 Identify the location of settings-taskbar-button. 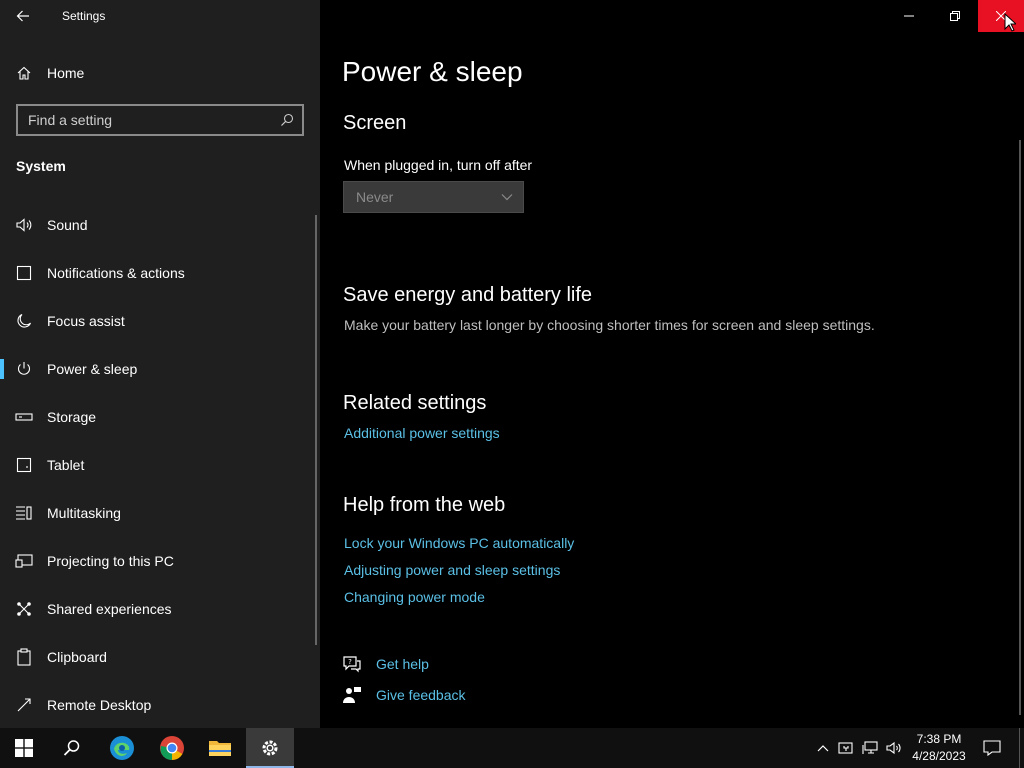
(270, 748).